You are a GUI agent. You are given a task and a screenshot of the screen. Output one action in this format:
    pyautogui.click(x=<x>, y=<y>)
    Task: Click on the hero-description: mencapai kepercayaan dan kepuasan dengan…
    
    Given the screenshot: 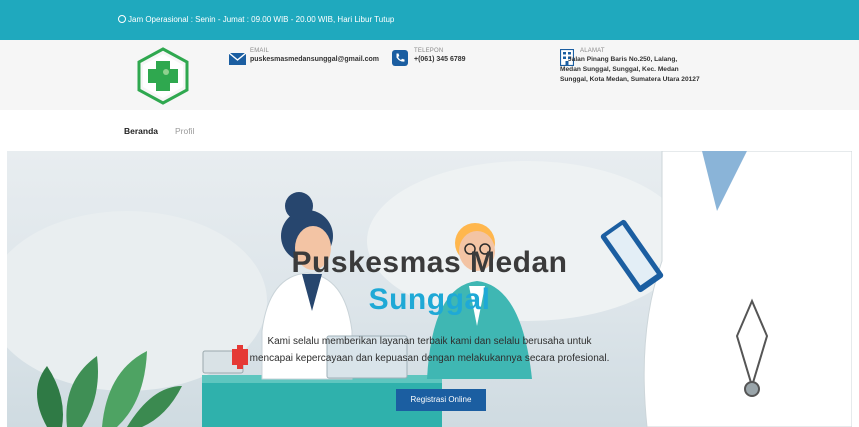 What is the action you would take?
    pyautogui.click(x=429, y=358)
    